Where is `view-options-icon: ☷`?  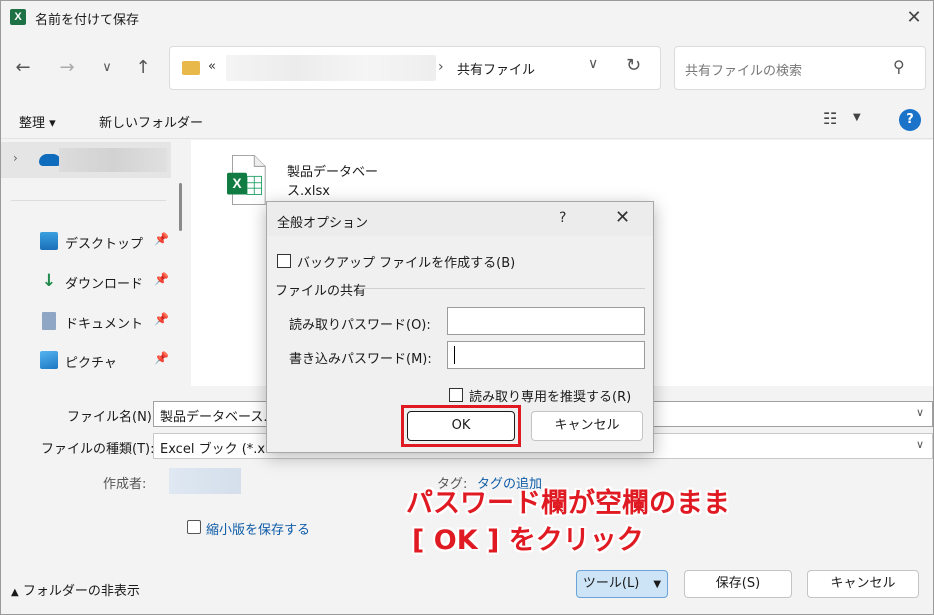
view-options-icon: ☷ is located at coordinates (830, 118).